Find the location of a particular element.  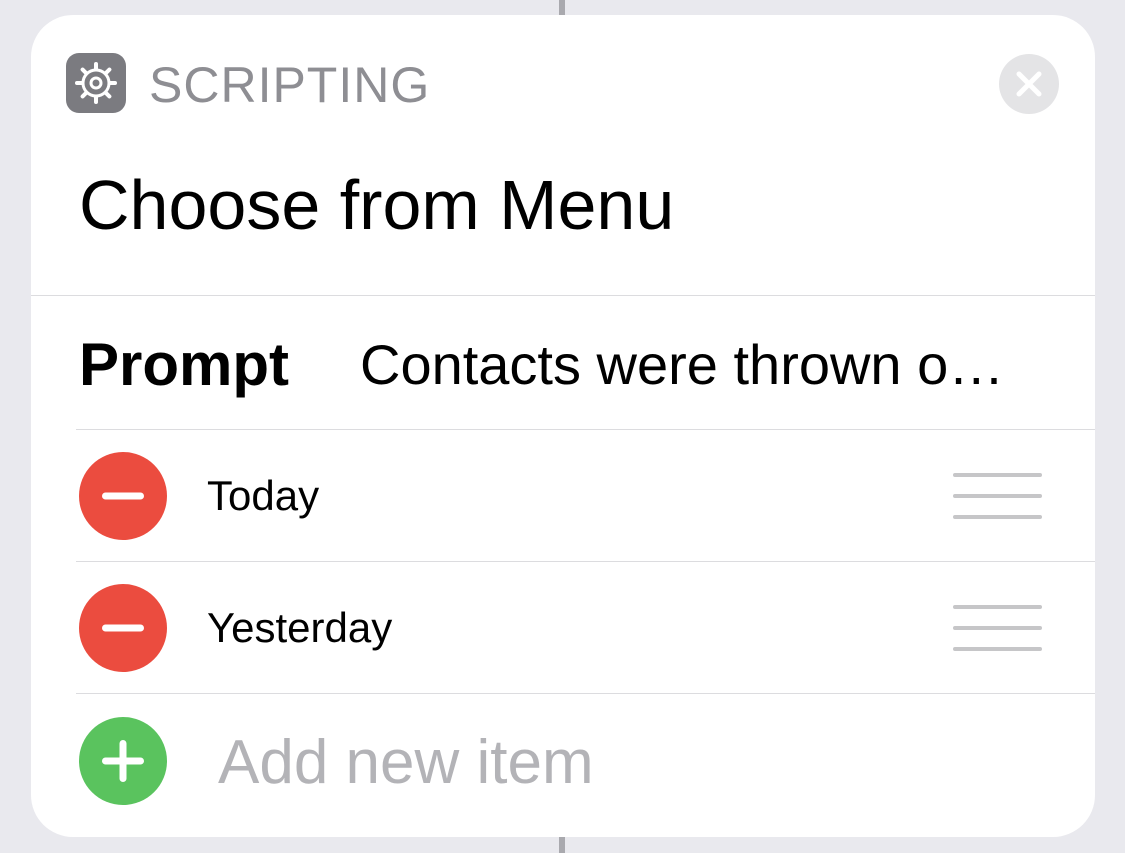

add-item-field: Add new item is located at coordinates (406, 763).